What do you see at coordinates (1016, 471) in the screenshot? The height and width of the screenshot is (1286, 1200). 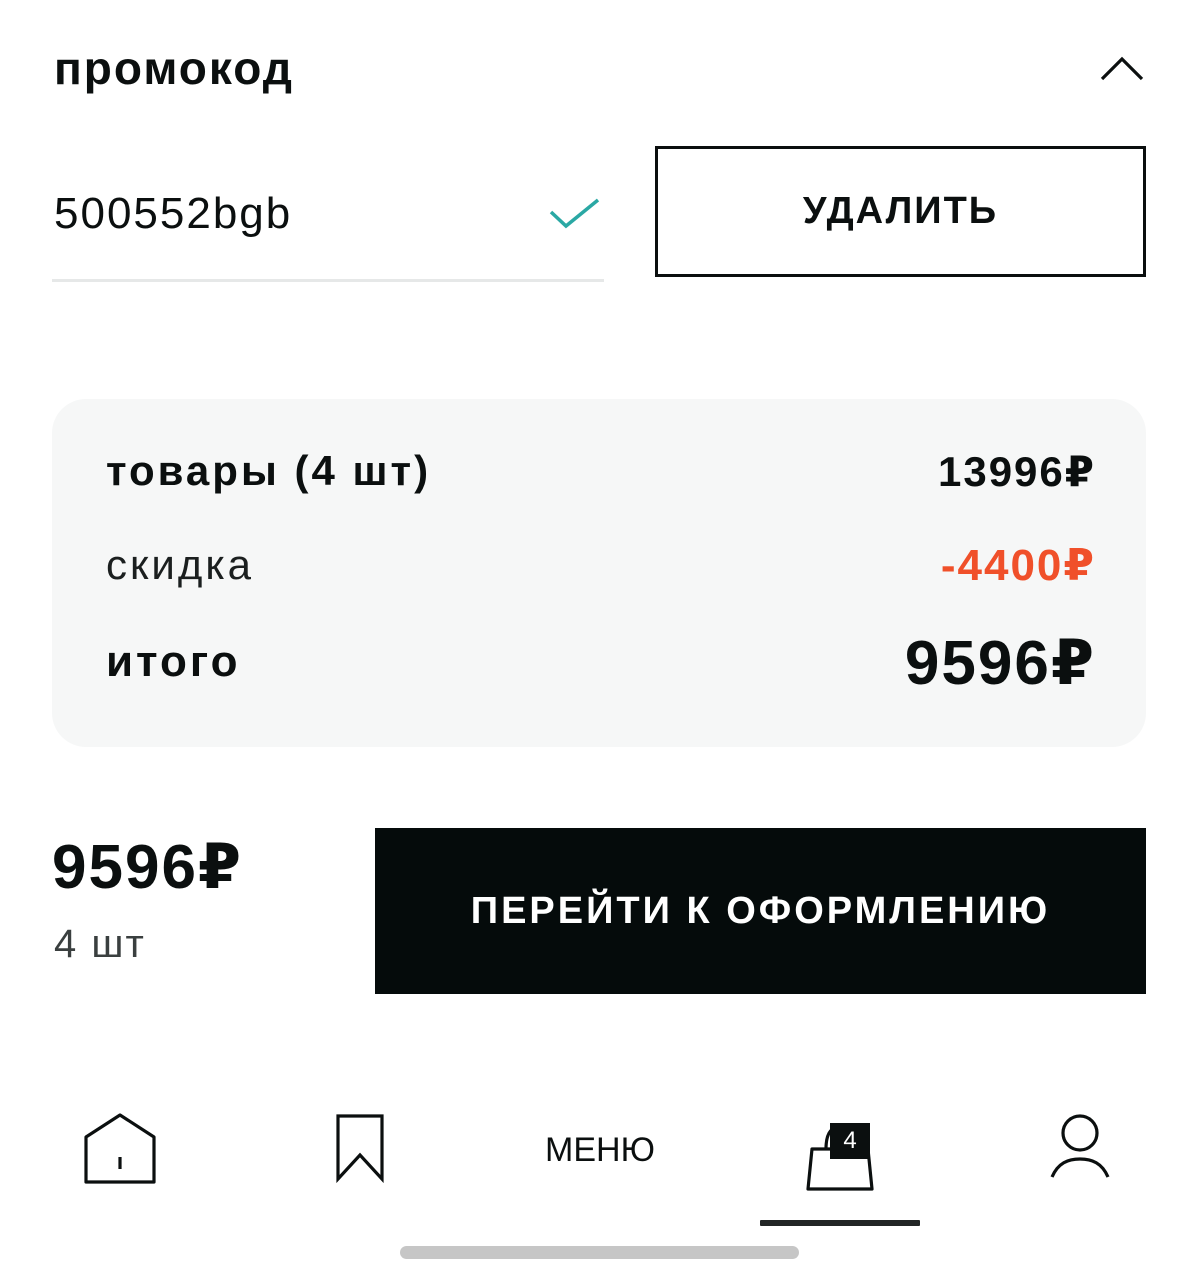 I see `goods-value: 13996₽` at bounding box center [1016, 471].